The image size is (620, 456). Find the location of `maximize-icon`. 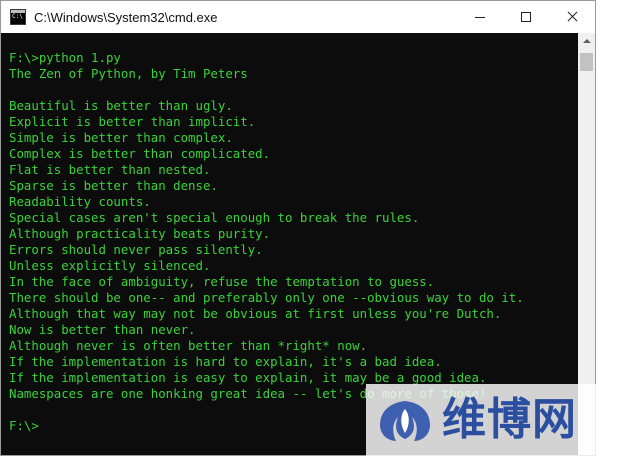

maximize-icon is located at coordinates (526, 17).